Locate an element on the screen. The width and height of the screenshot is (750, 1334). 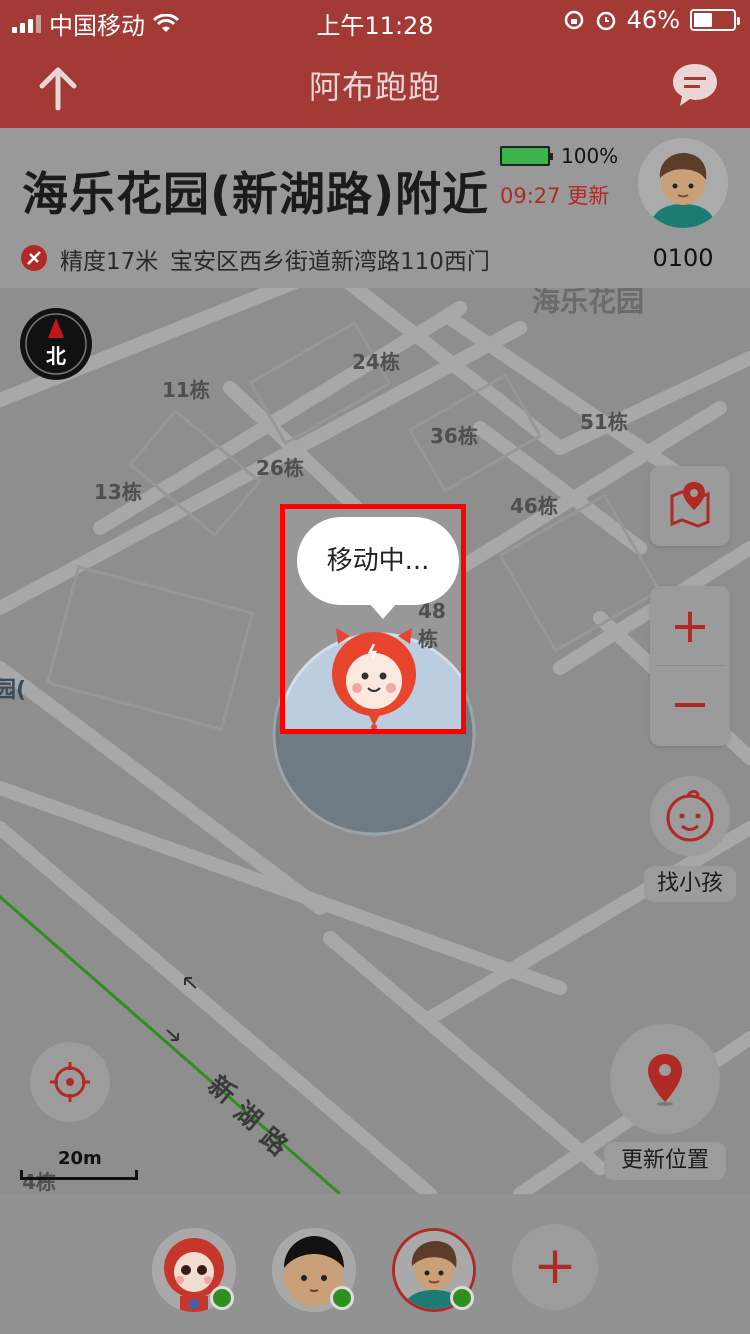
find-child-button is located at coordinates (690, 816).